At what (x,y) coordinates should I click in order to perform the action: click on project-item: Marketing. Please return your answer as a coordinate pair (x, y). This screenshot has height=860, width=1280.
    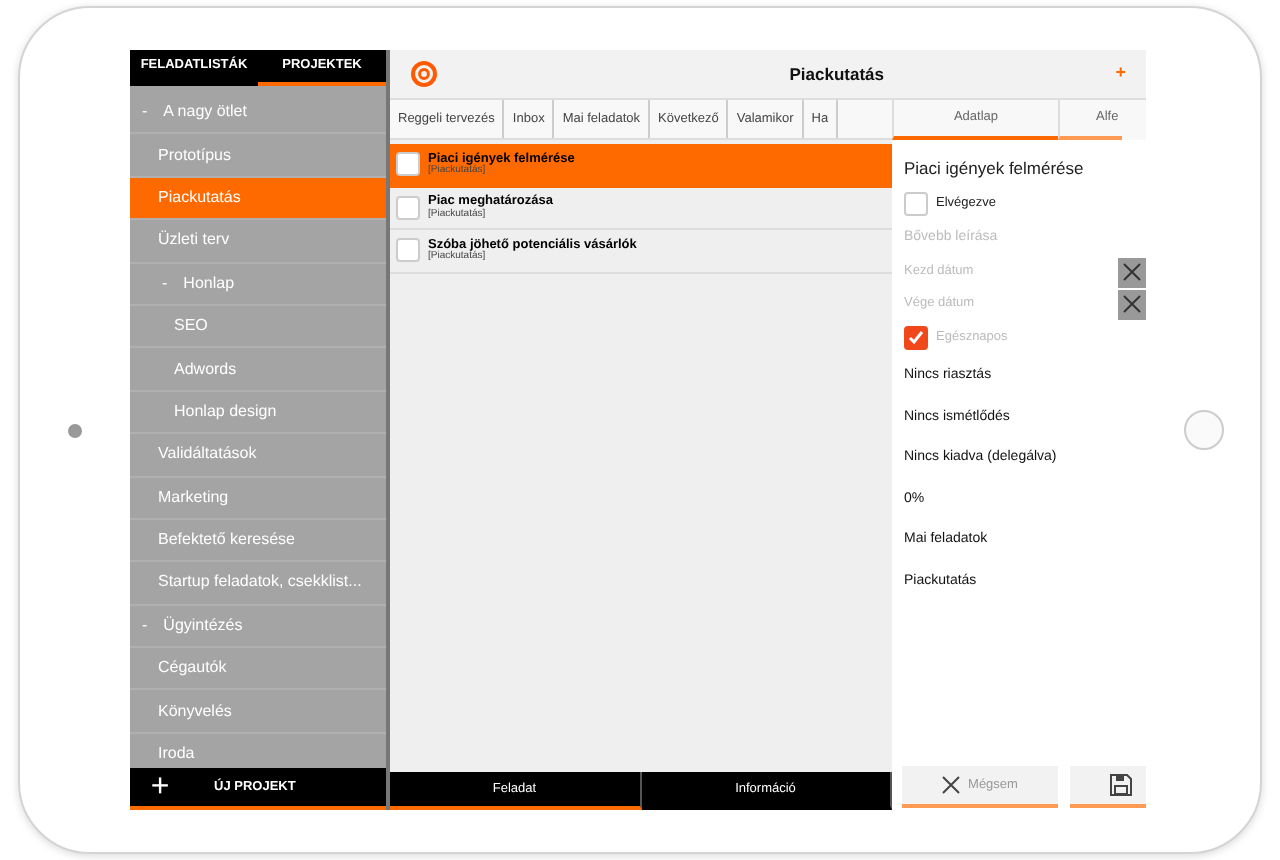
    Looking at the image, I should click on (258, 498).